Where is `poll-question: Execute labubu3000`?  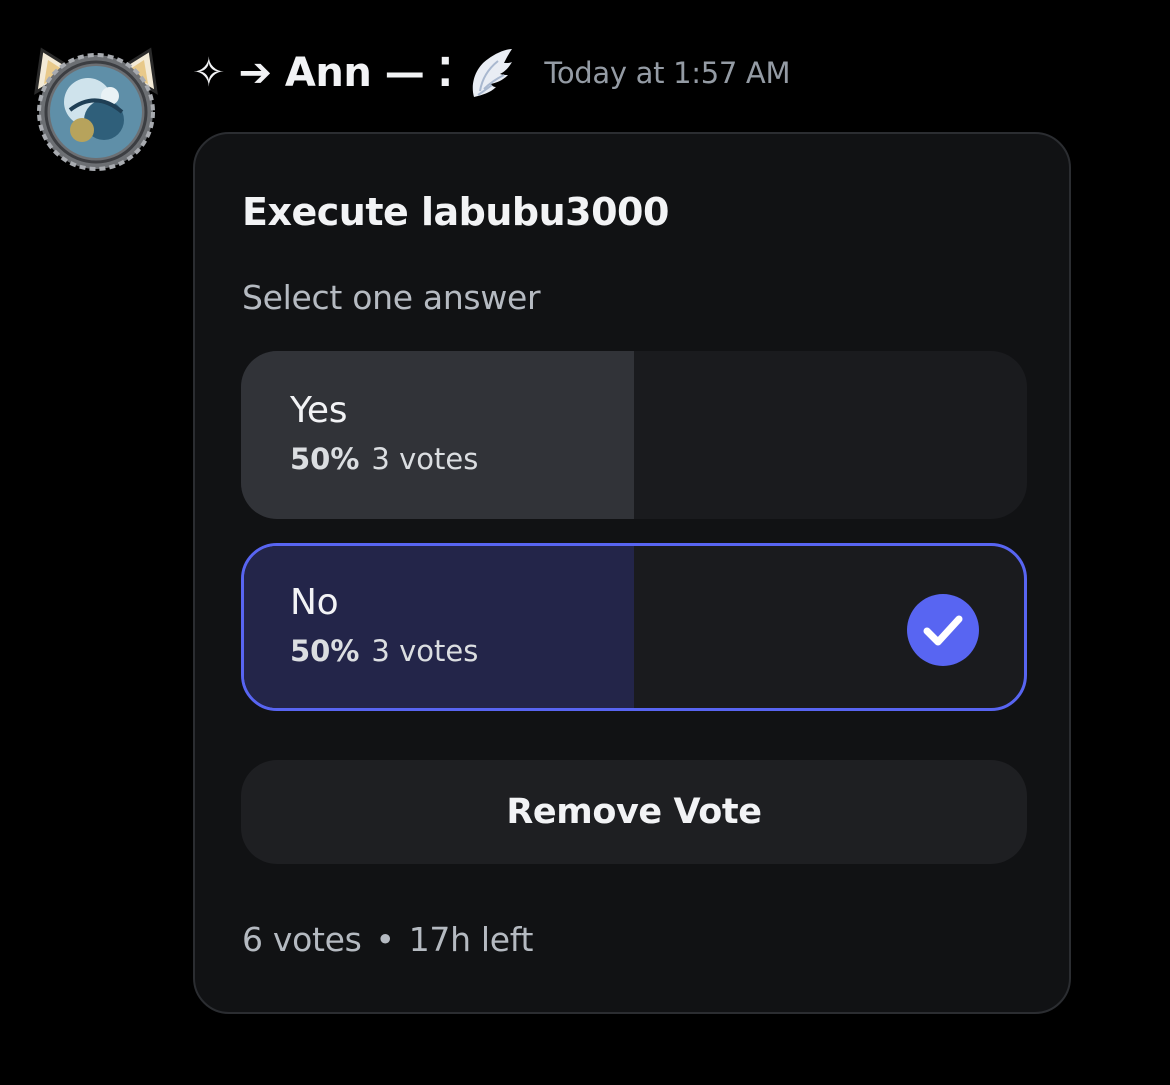 poll-question: Execute labubu3000 is located at coordinates (455, 212).